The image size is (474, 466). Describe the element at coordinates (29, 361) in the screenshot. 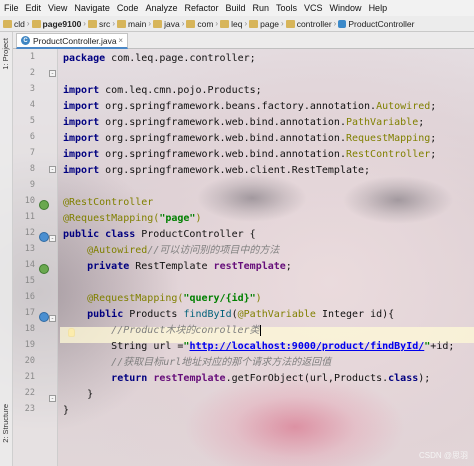

I see `line-number: 20` at that location.